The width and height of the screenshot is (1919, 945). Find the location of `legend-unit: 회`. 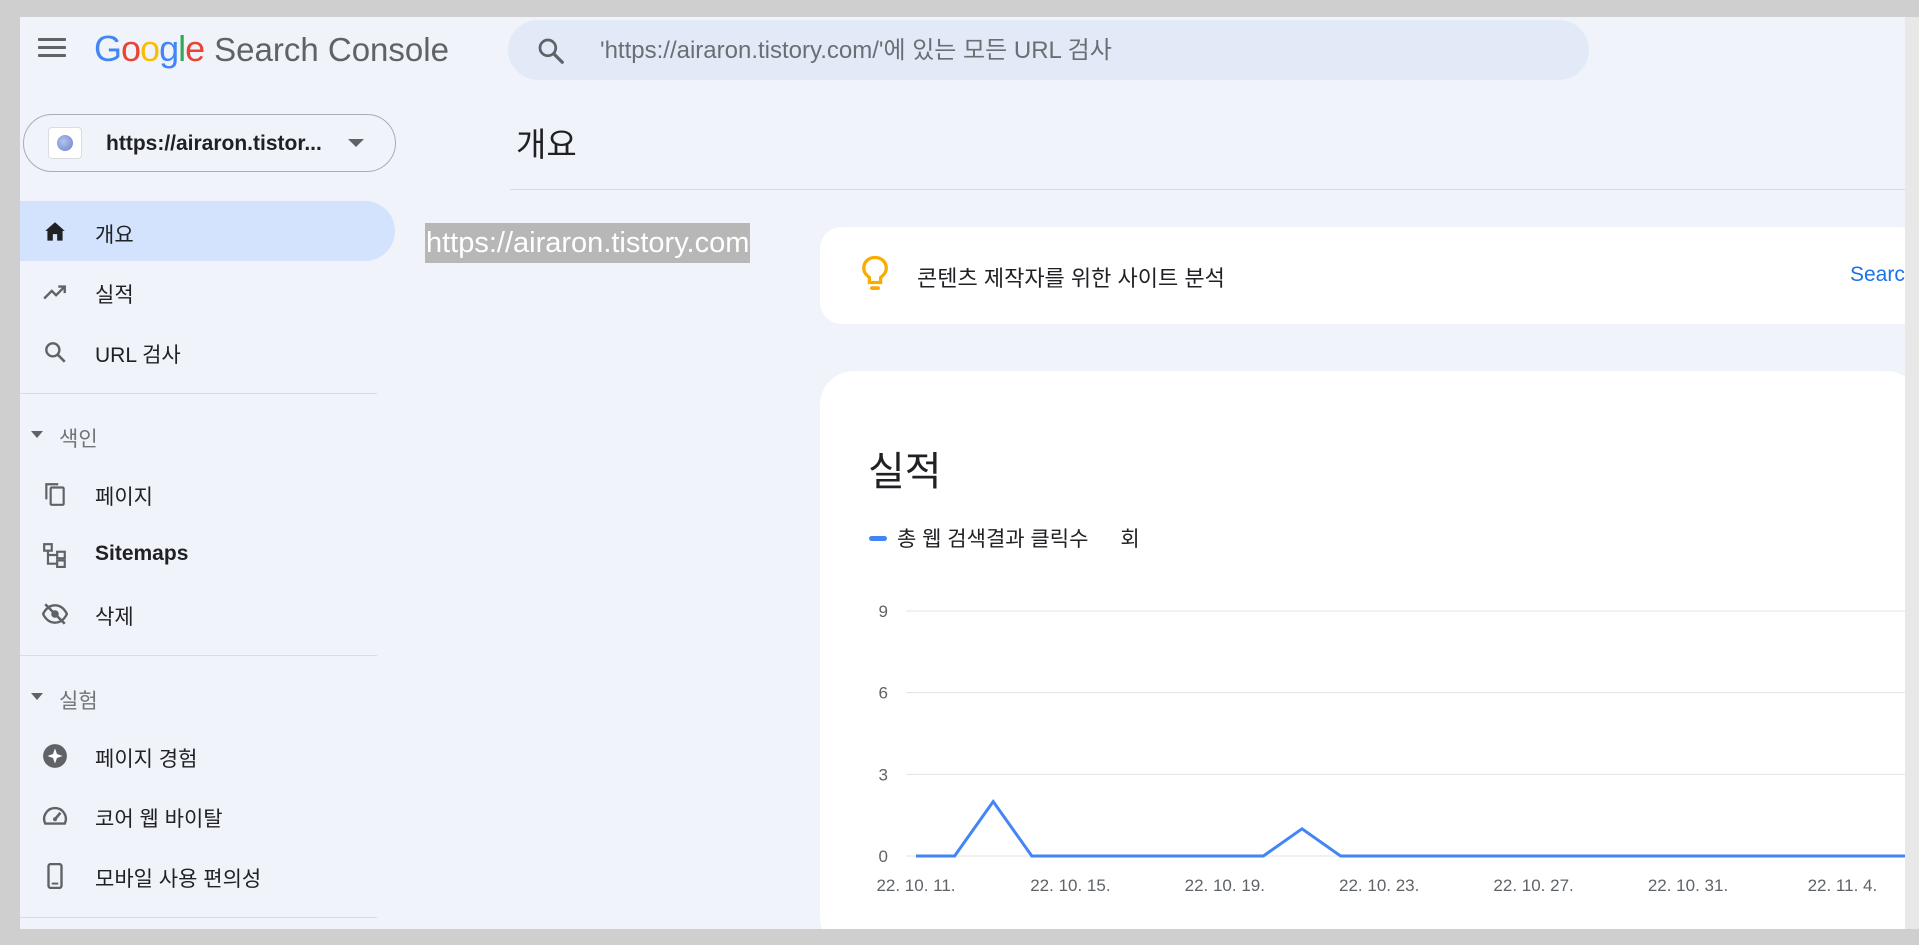

legend-unit: 회 is located at coordinates (1130, 539).